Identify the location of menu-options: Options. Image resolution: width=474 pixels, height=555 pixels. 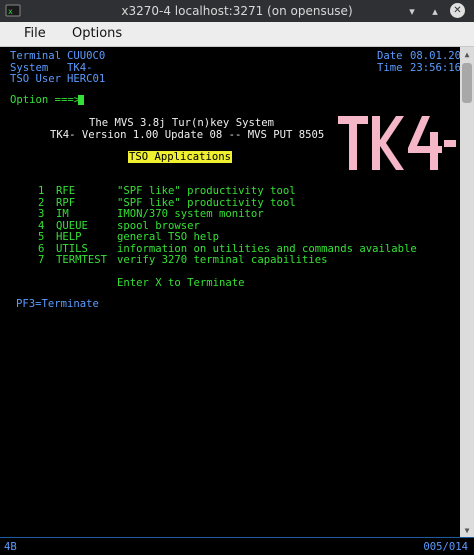
(97, 33).